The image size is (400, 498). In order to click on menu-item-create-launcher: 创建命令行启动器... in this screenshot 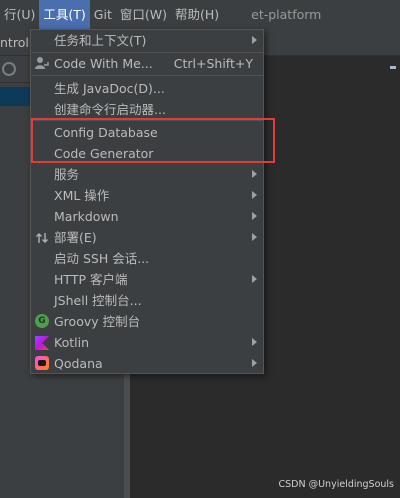, I will do `click(147, 109)`.